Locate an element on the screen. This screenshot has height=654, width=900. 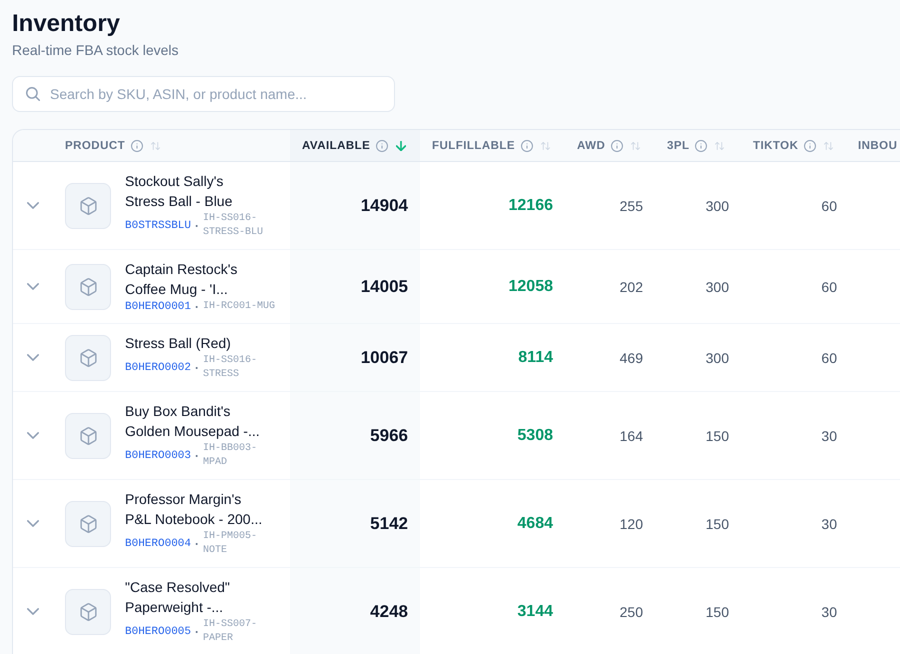
column-header: PRODUCT is located at coordinates (95, 146).